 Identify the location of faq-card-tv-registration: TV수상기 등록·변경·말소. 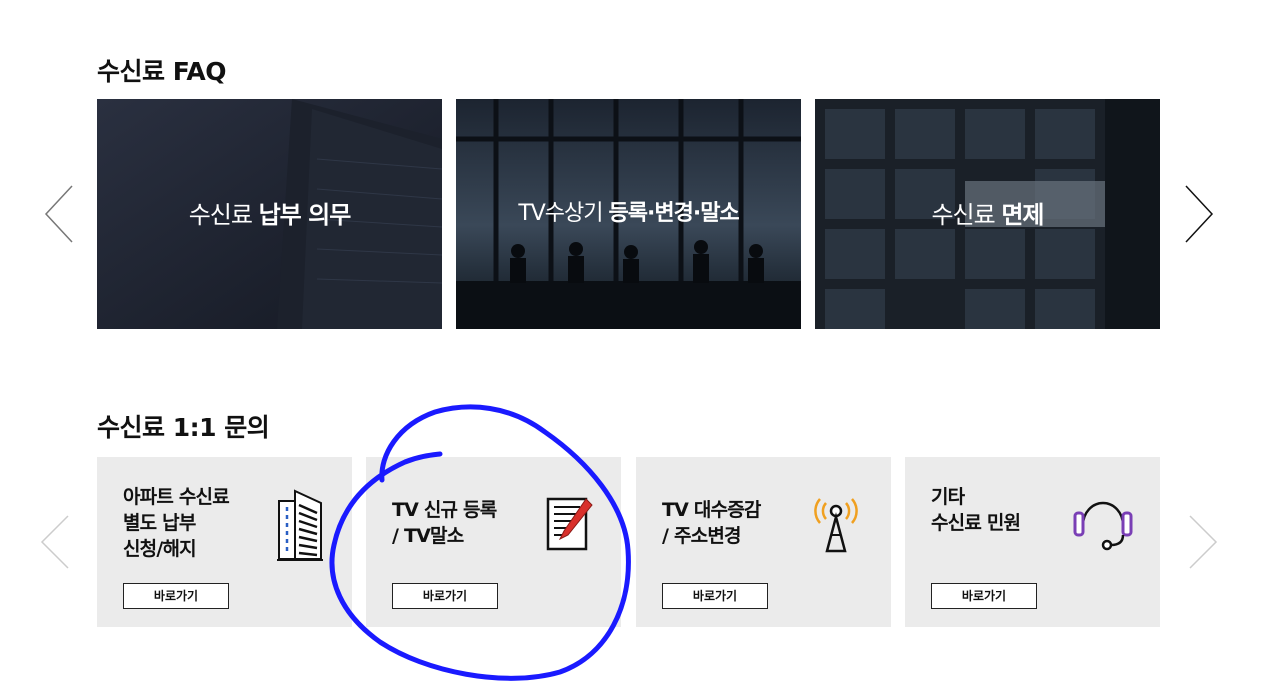
(628, 214).